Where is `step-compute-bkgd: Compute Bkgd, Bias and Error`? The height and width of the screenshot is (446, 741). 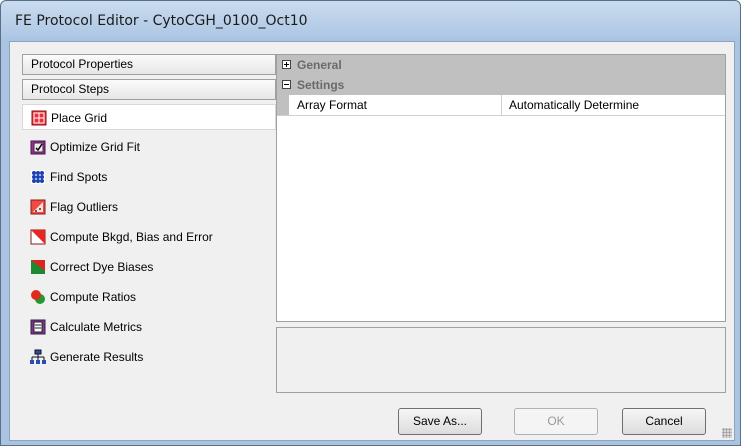
step-compute-bkgd: Compute Bkgd, Bias and Error is located at coordinates (149, 237).